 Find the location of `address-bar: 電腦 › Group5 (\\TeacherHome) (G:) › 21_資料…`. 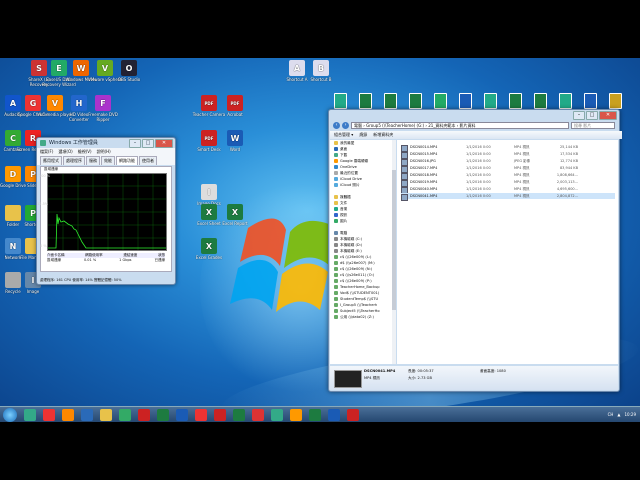

address-bar: 電腦 › Group5 (\\TeacherHome) (G:) › 21_資料… is located at coordinates (460, 125).